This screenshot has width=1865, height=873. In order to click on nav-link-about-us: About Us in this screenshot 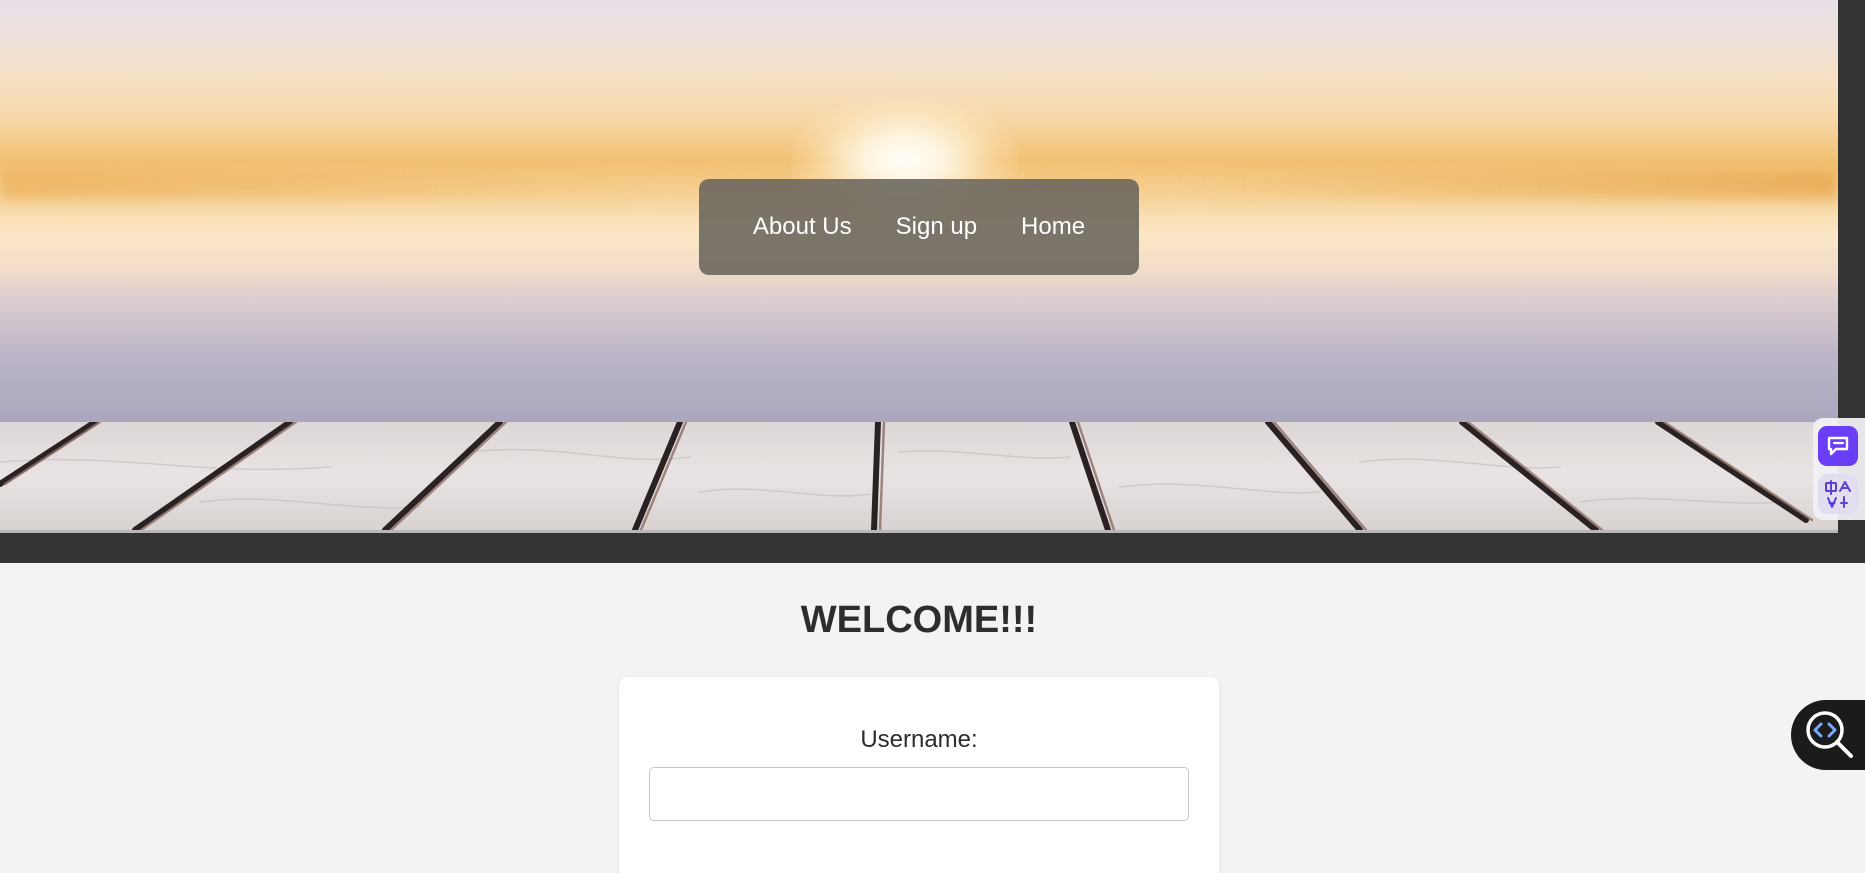, I will do `click(802, 227)`.